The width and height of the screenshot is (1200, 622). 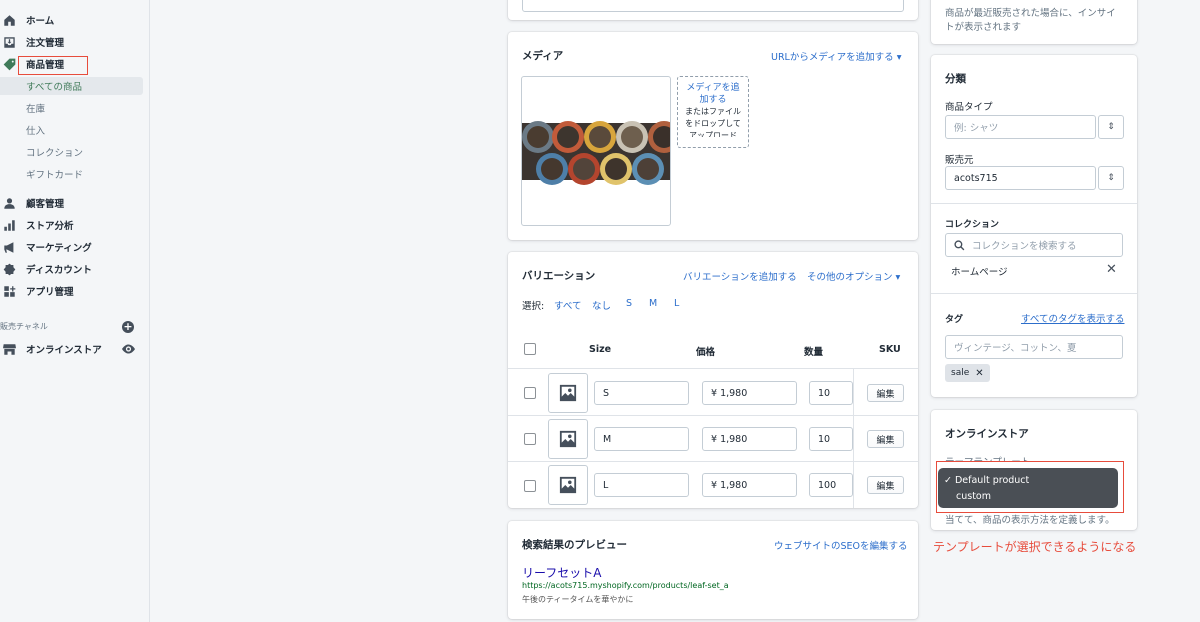 What do you see at coordinates (601, 305) in the screenshot?
I see `select-none-link: なし` at bounding box center [601, 305].